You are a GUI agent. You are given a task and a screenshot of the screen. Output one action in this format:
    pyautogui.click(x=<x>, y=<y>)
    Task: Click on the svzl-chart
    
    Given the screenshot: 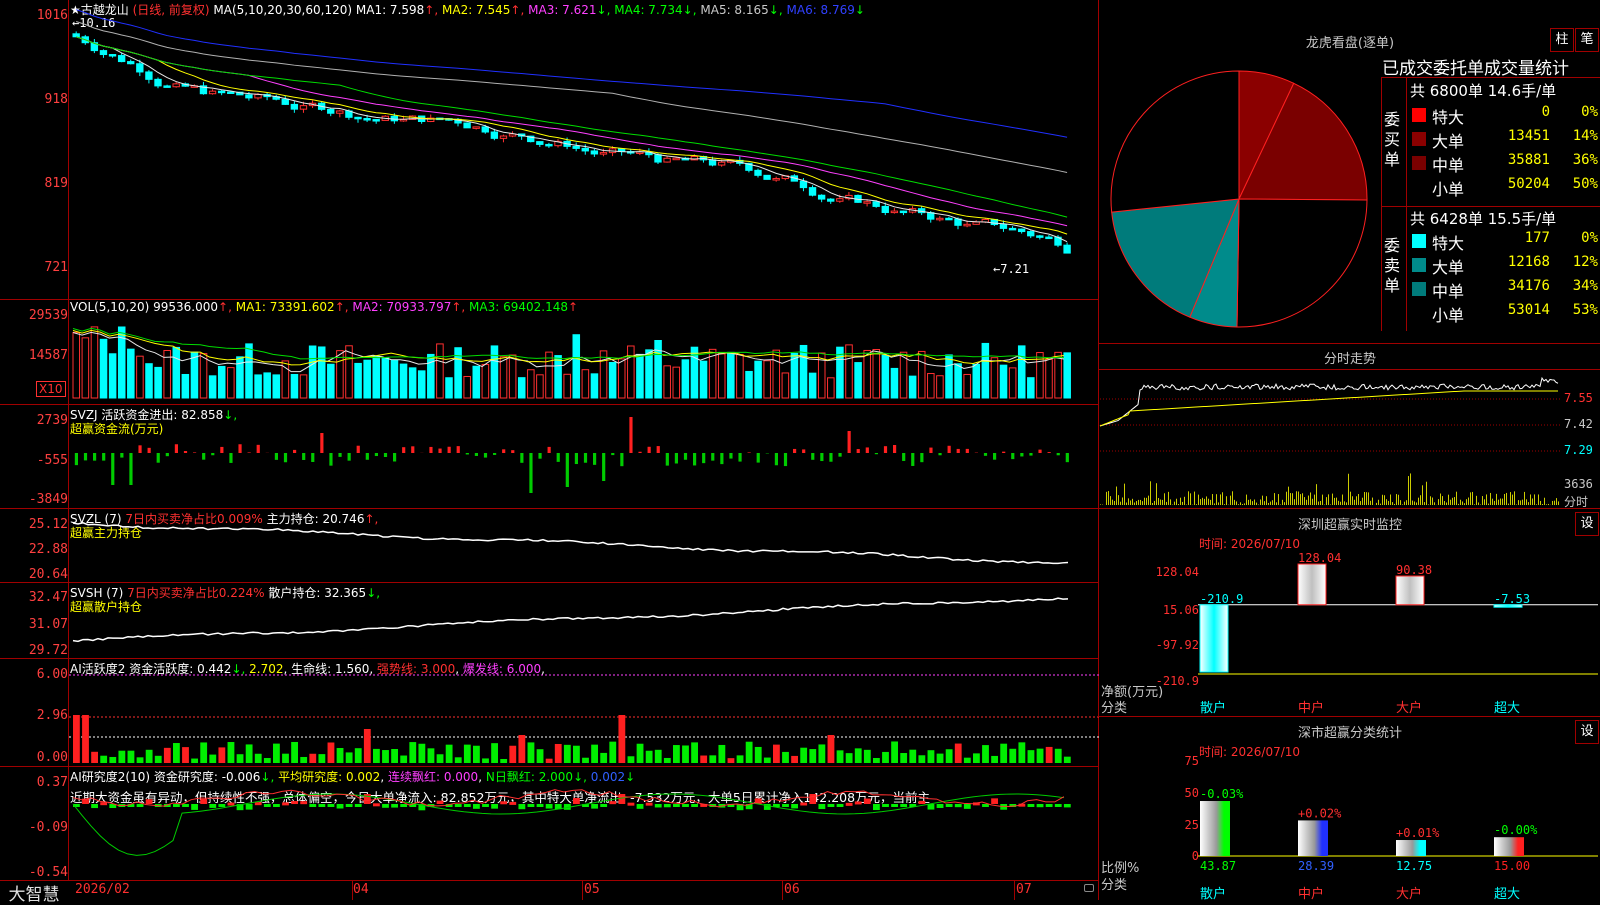 What is the action you would take?
    pyautogui.click(x=584, y=546)
    